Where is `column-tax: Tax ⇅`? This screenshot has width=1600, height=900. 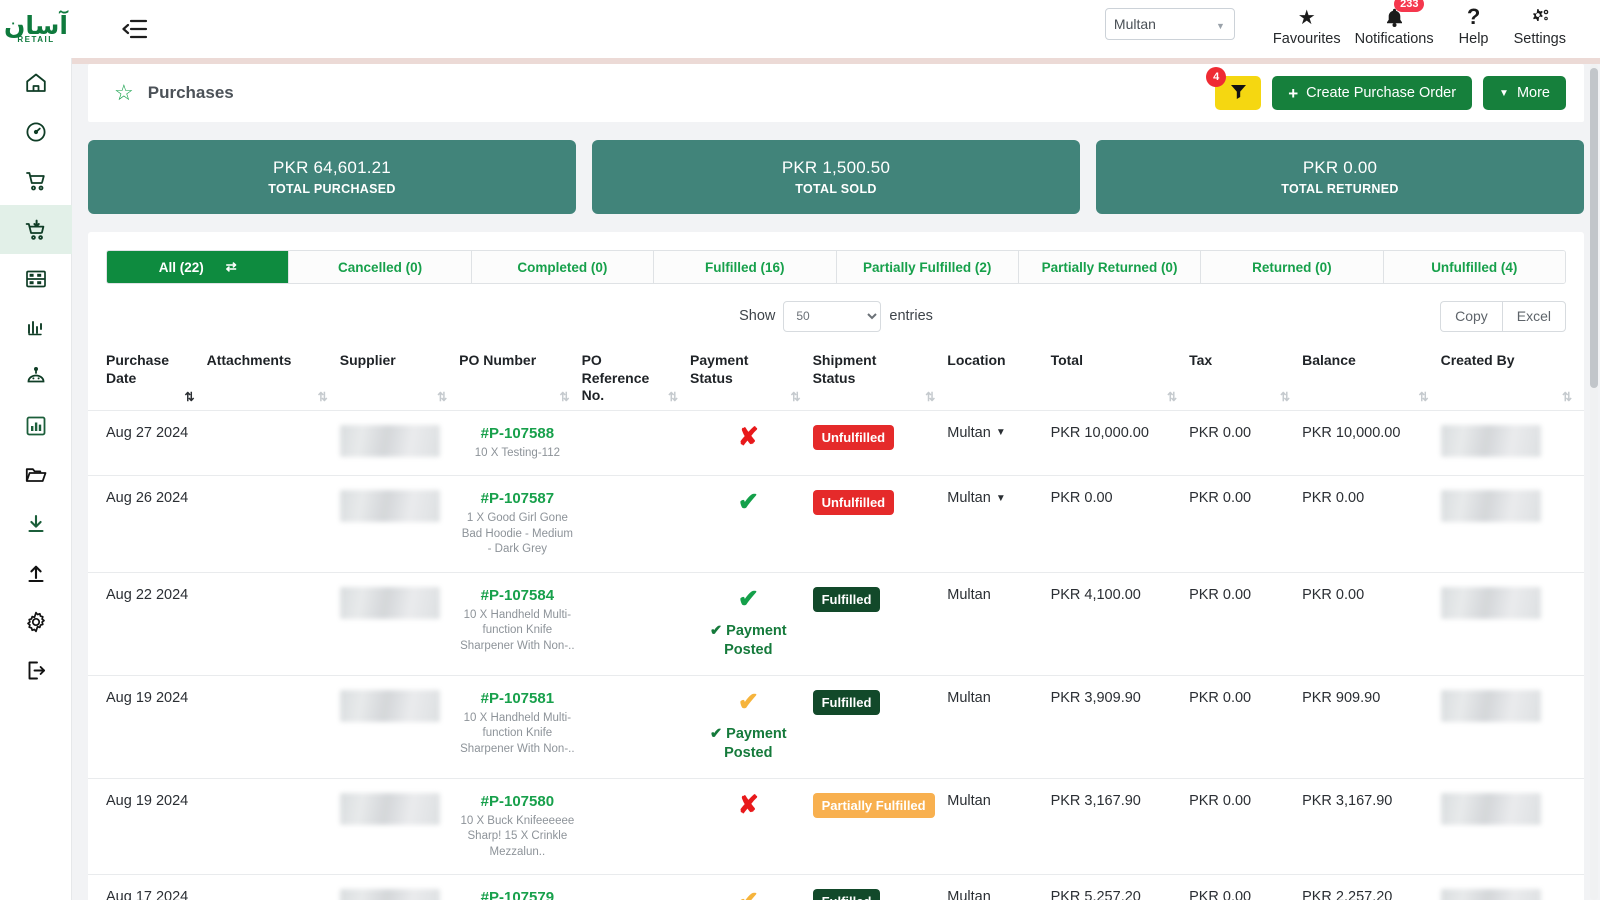
column-tax: Tax ⇅ is located at coordinates (1245, 377).